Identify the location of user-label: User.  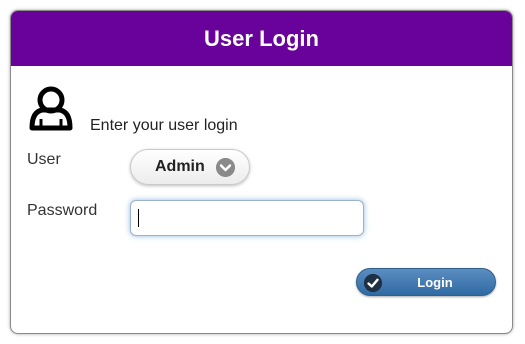
(44, 159).